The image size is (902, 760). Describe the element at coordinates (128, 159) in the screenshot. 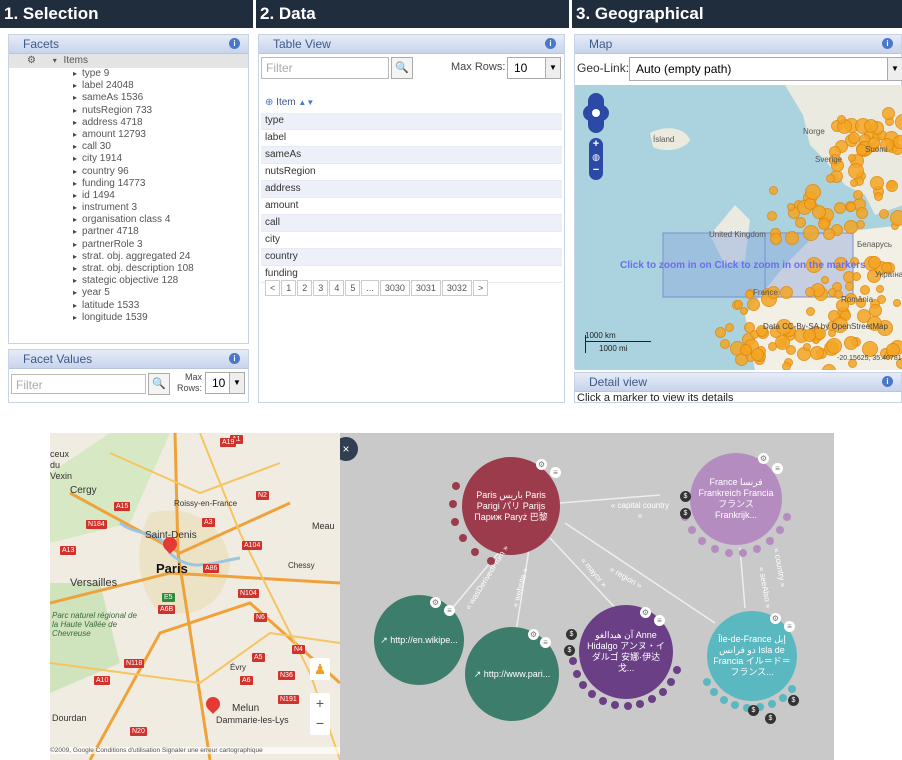

I see `facet-item: city 1914` at that location.